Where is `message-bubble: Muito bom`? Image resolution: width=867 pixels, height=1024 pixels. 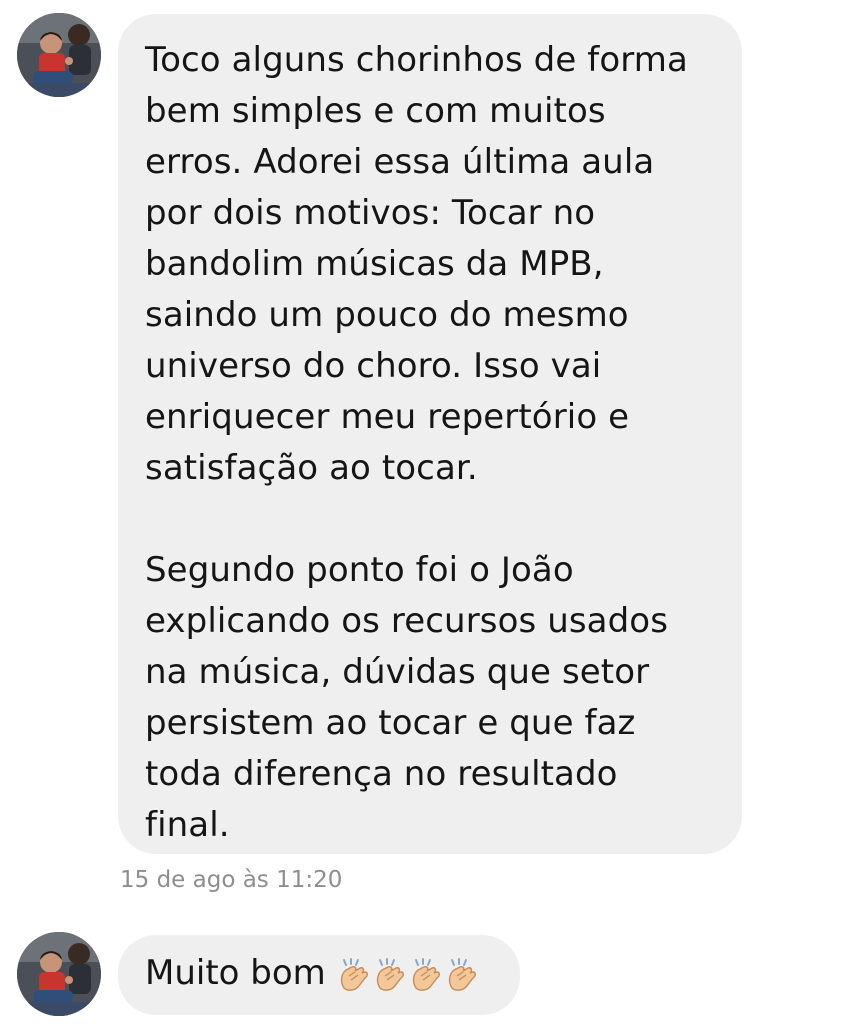 message-bubble: Muito bom is located at coordinates (319, 975).